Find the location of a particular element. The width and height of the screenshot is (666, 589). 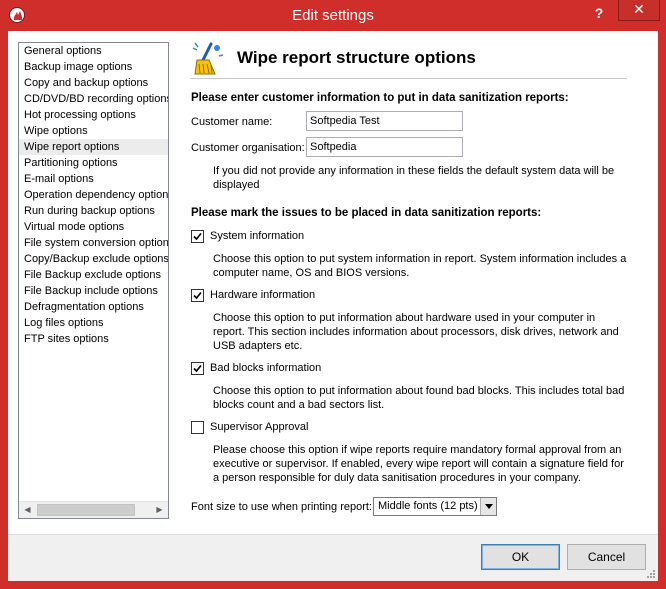

sidebar-item: Wipe options is located at coordinates (93, 131).